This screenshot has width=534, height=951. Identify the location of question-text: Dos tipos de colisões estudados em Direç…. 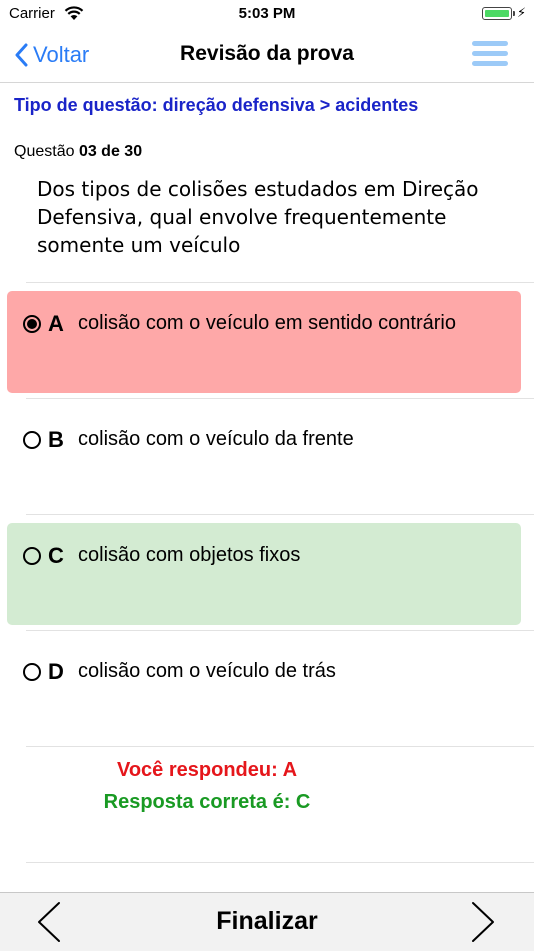
(258, 217).